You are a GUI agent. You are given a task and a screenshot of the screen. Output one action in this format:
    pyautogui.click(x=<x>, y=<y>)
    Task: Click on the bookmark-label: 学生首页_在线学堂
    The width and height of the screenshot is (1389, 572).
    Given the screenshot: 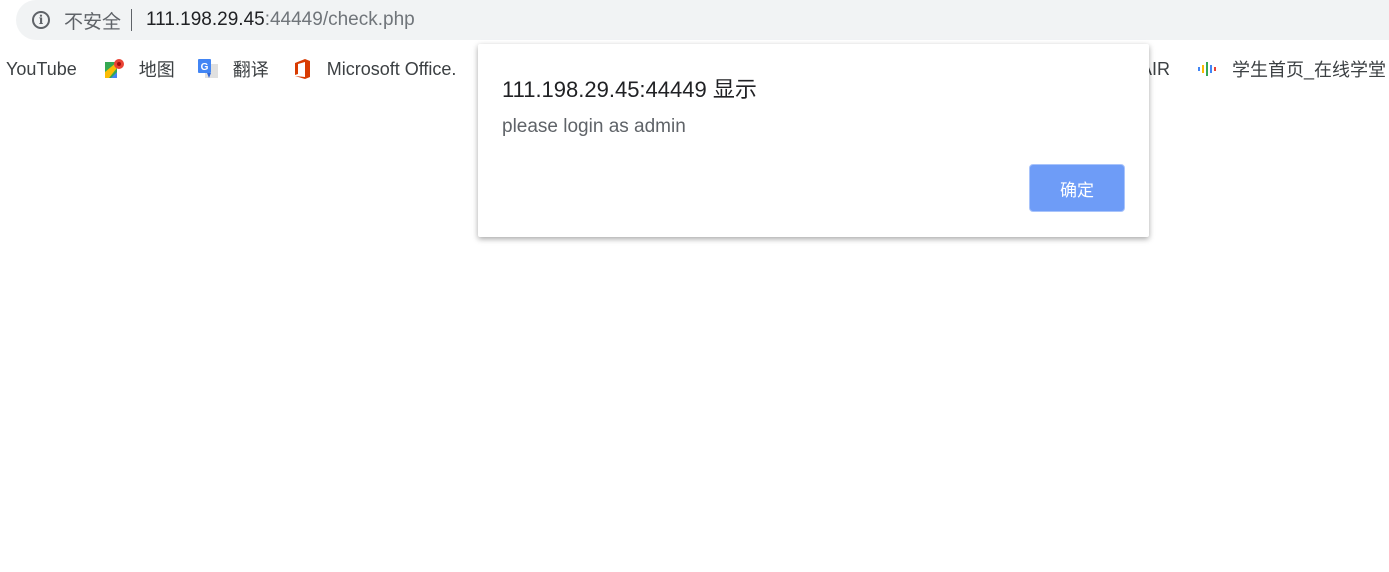 What is the action you would take?
    pyautogui.click(x=1309, y=70)
    